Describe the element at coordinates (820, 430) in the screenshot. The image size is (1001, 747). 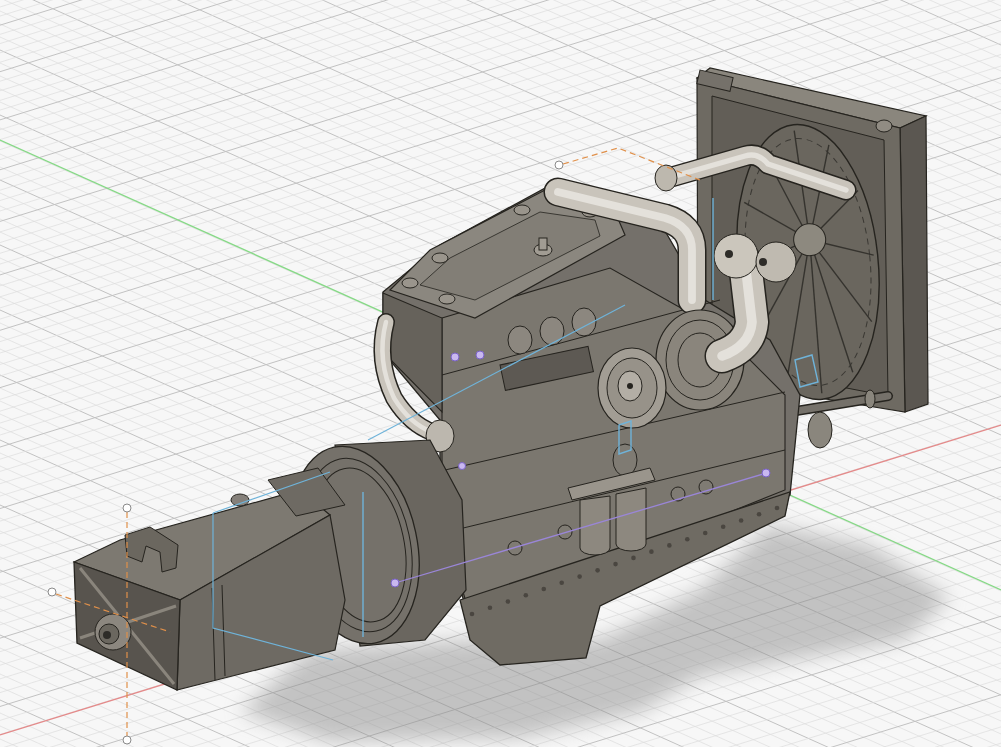
I see `shaft-pulley` at that location.